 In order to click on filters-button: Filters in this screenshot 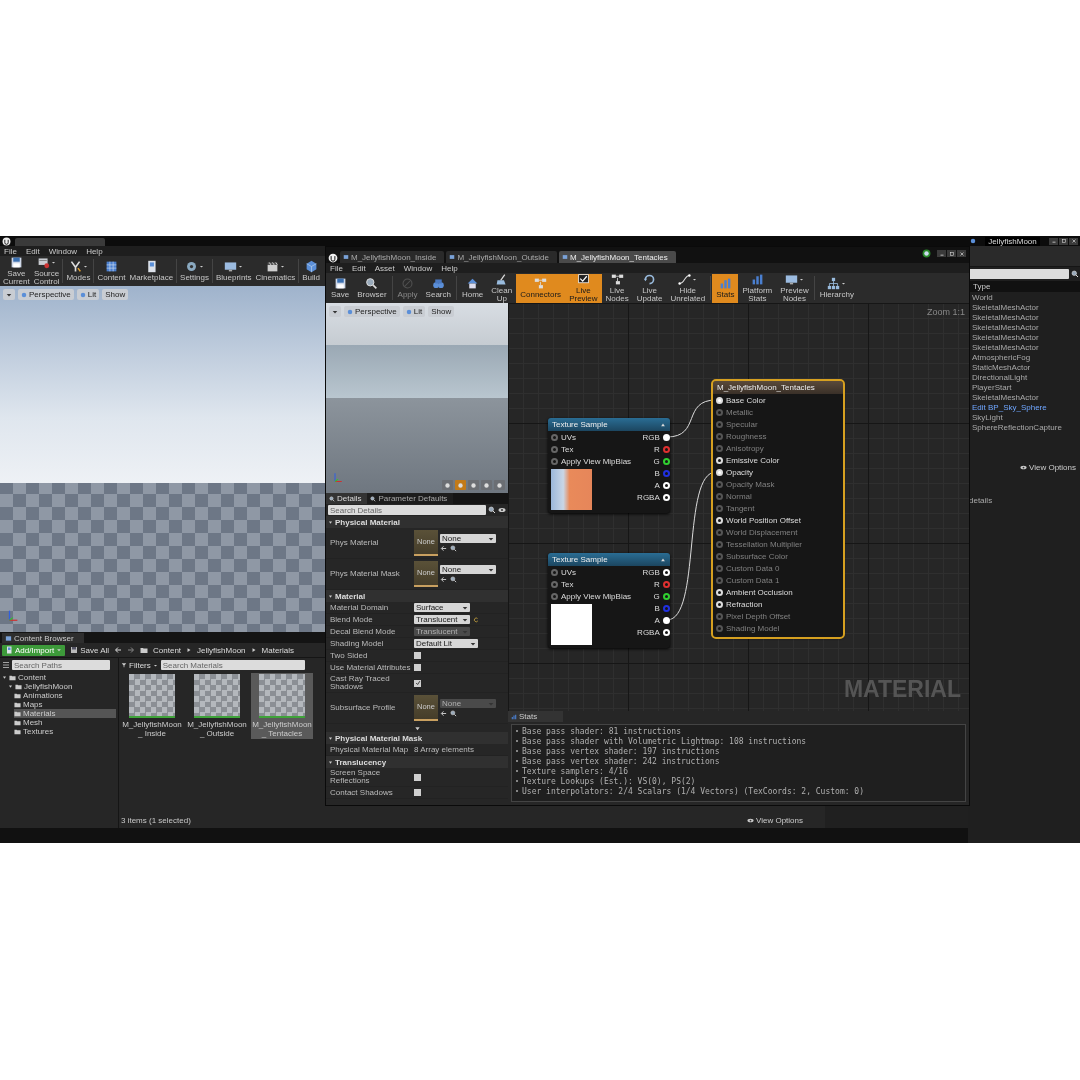, I will do `click(139, 665)`.